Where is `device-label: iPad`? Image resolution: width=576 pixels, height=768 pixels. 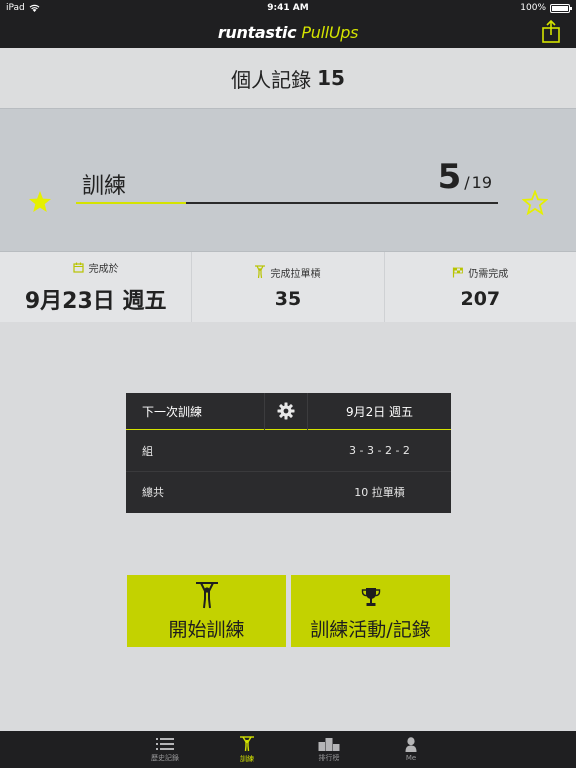
device-label: iPad is located at coordinates (15, 8).